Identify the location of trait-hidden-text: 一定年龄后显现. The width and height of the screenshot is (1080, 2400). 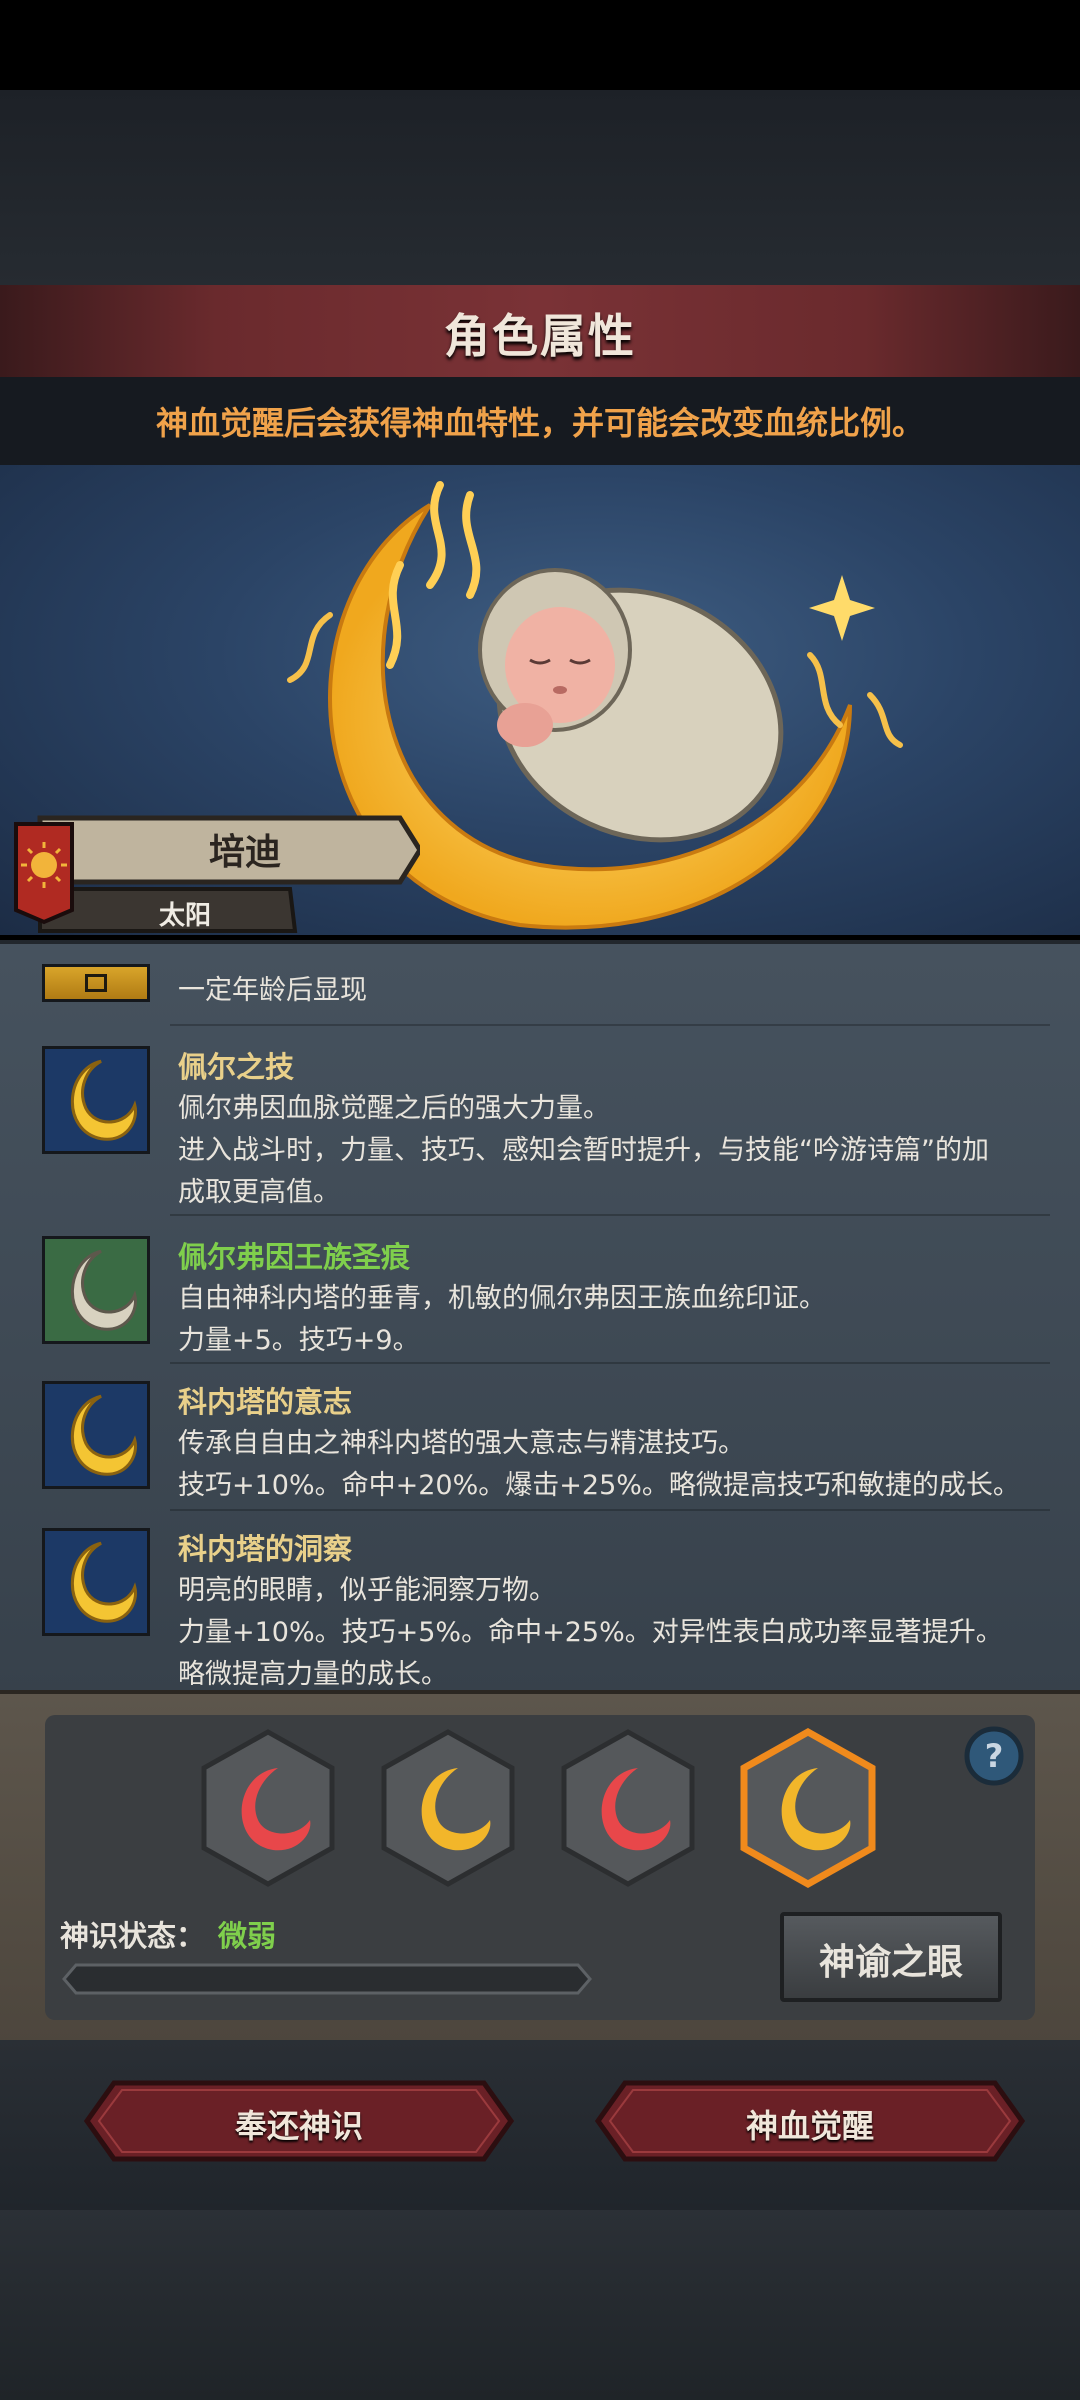
(272, 990).